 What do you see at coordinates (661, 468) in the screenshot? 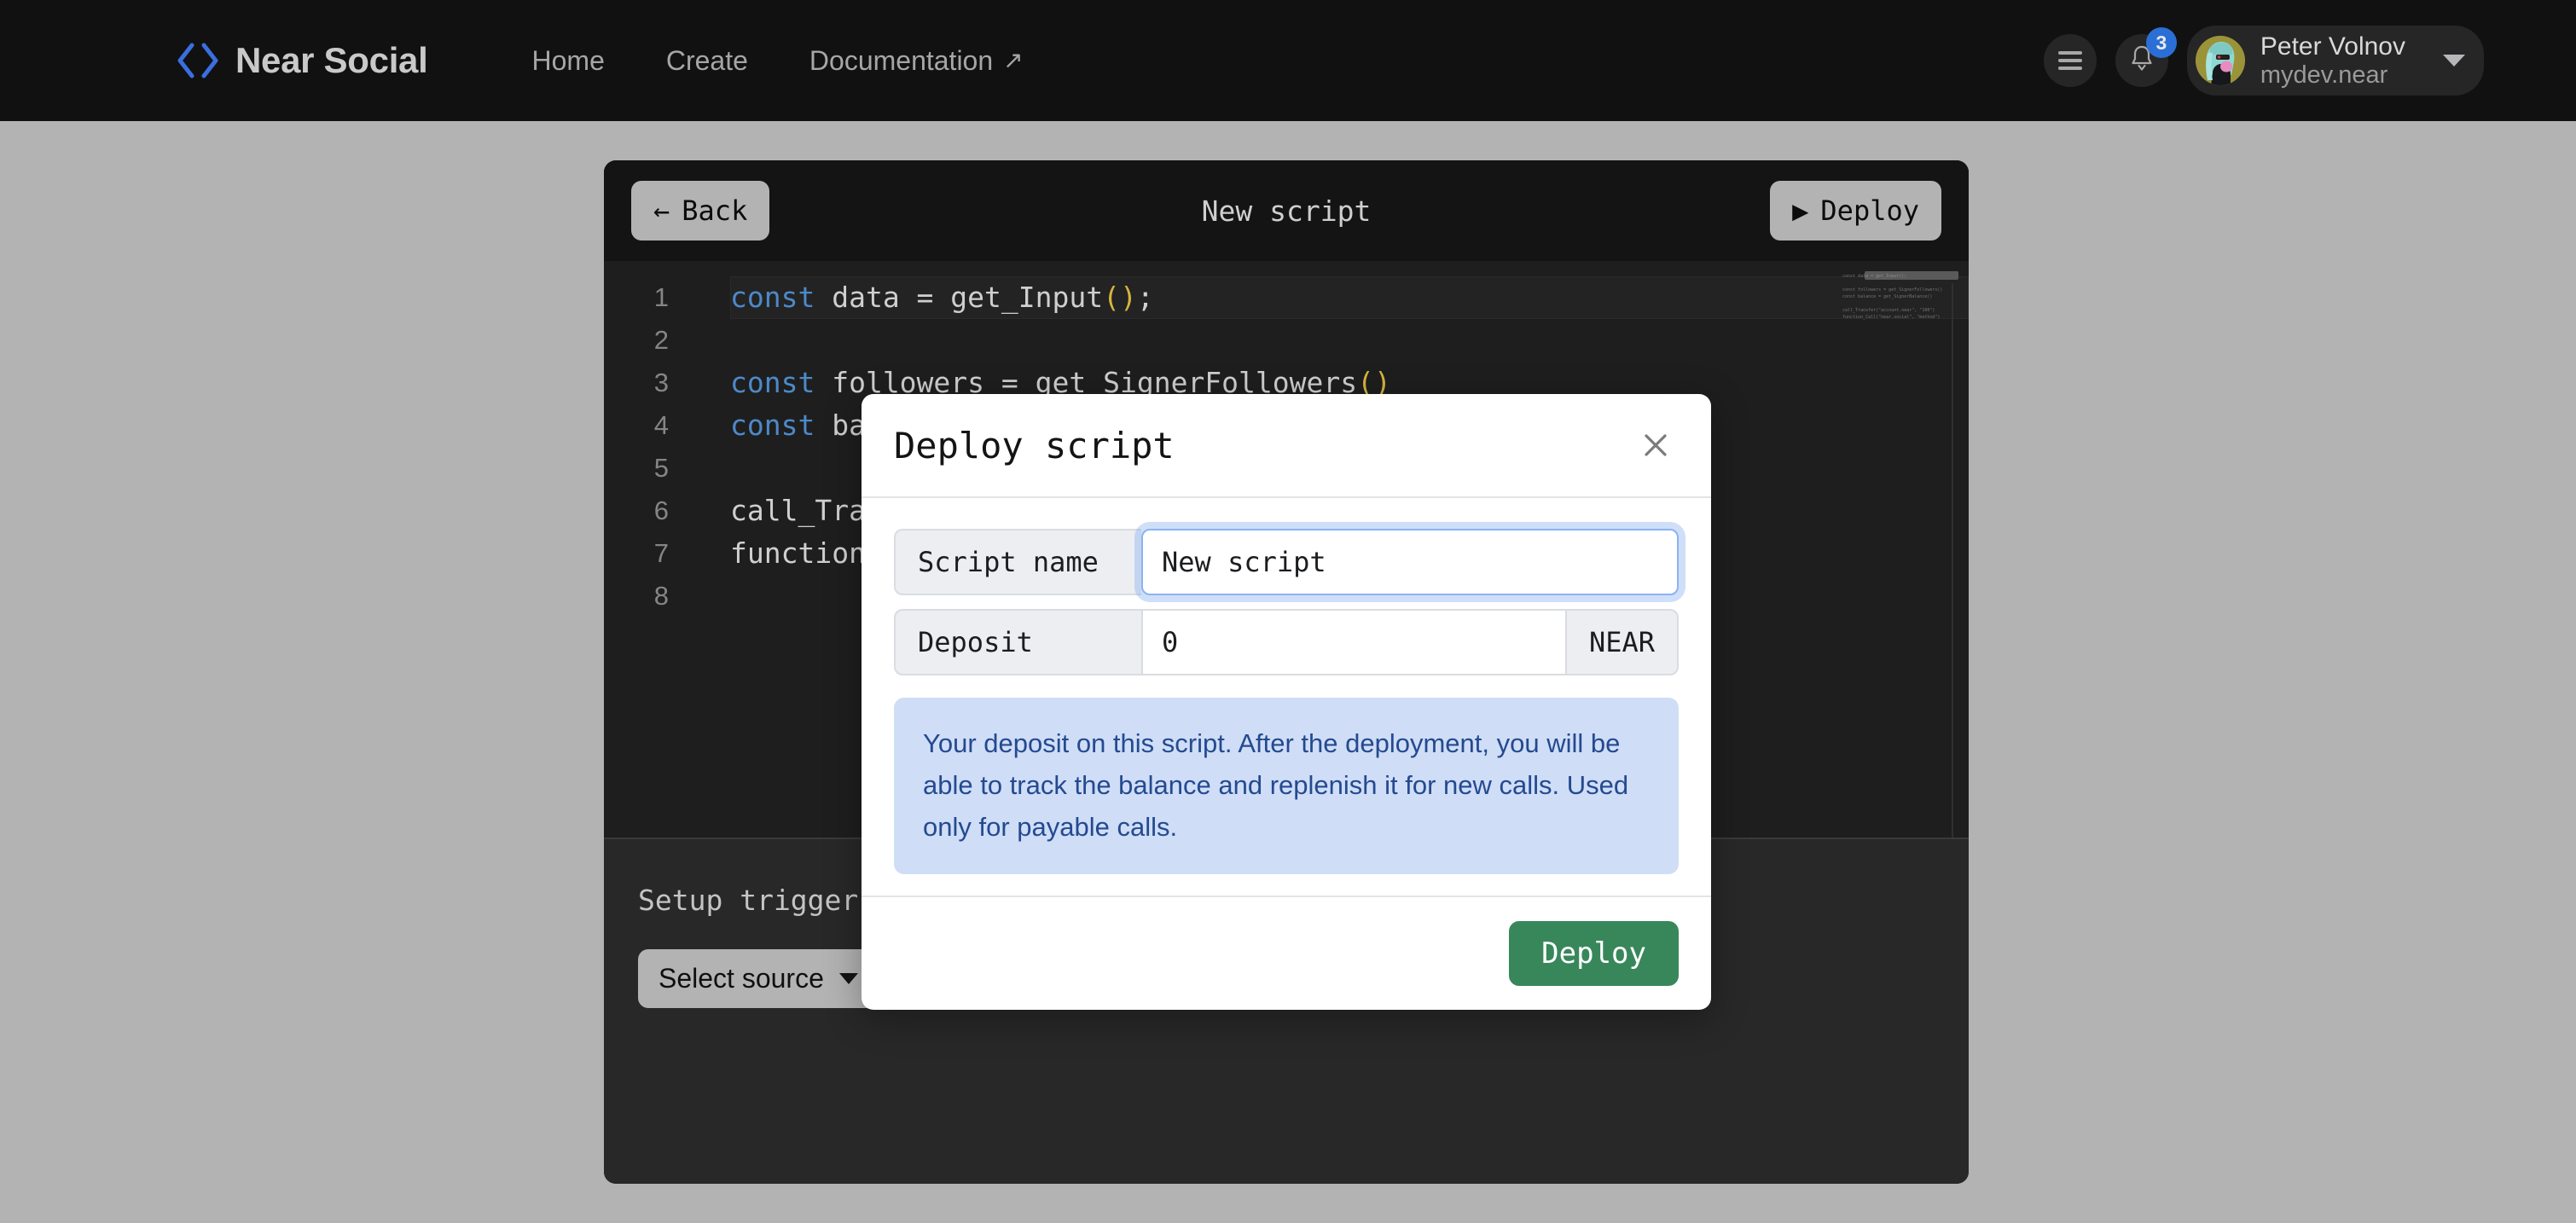
I see `line-number: 5` at bounding box center [661, 468].